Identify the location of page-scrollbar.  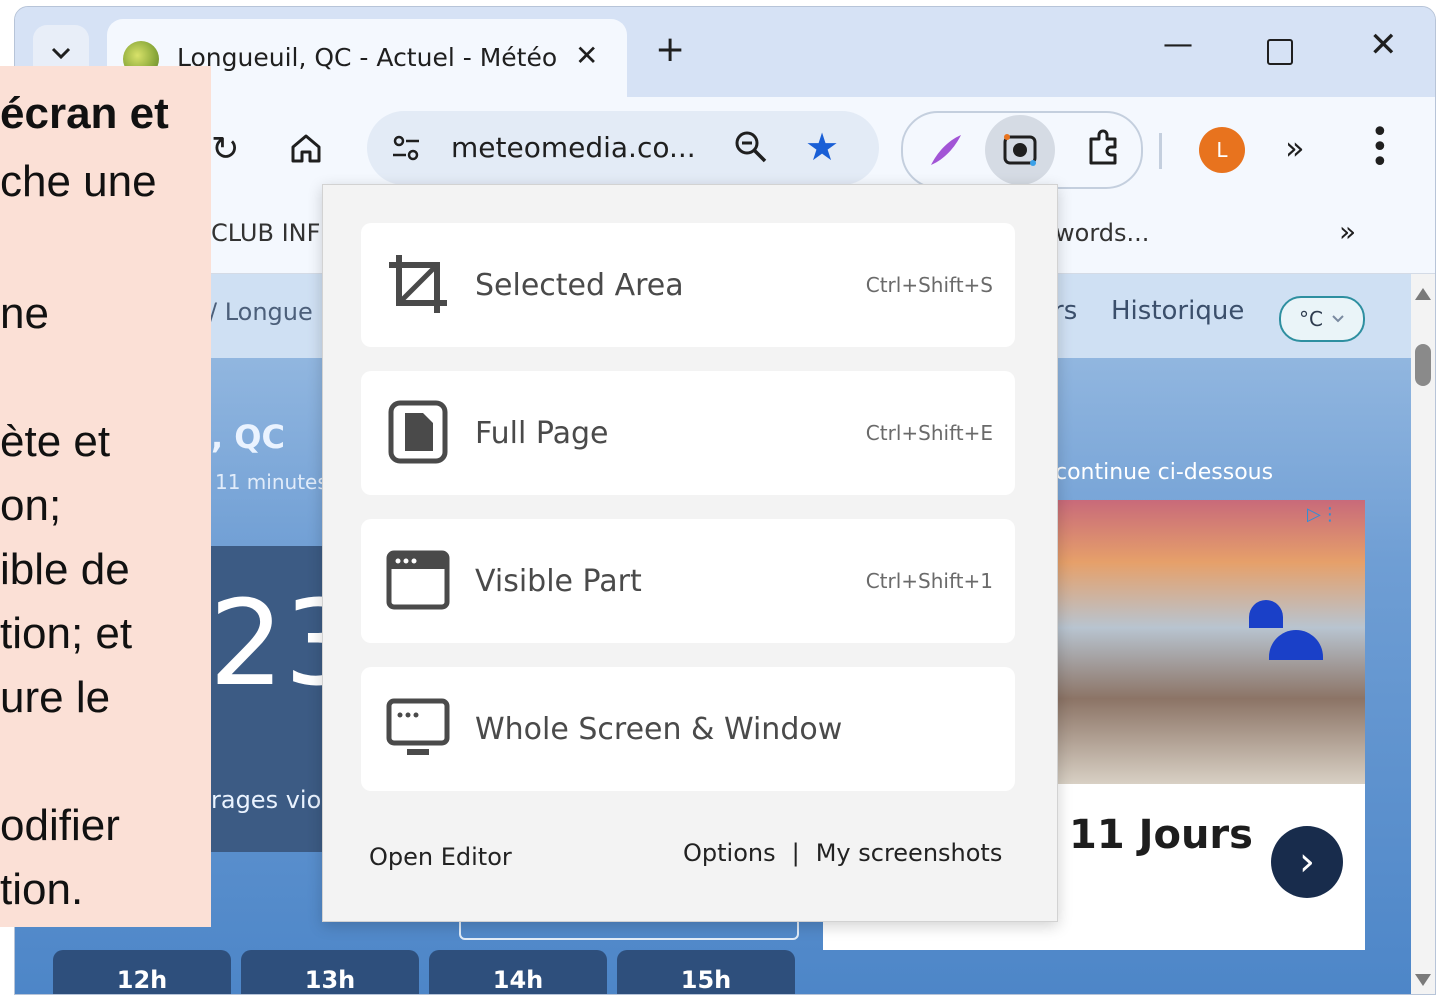
(1423, 634).